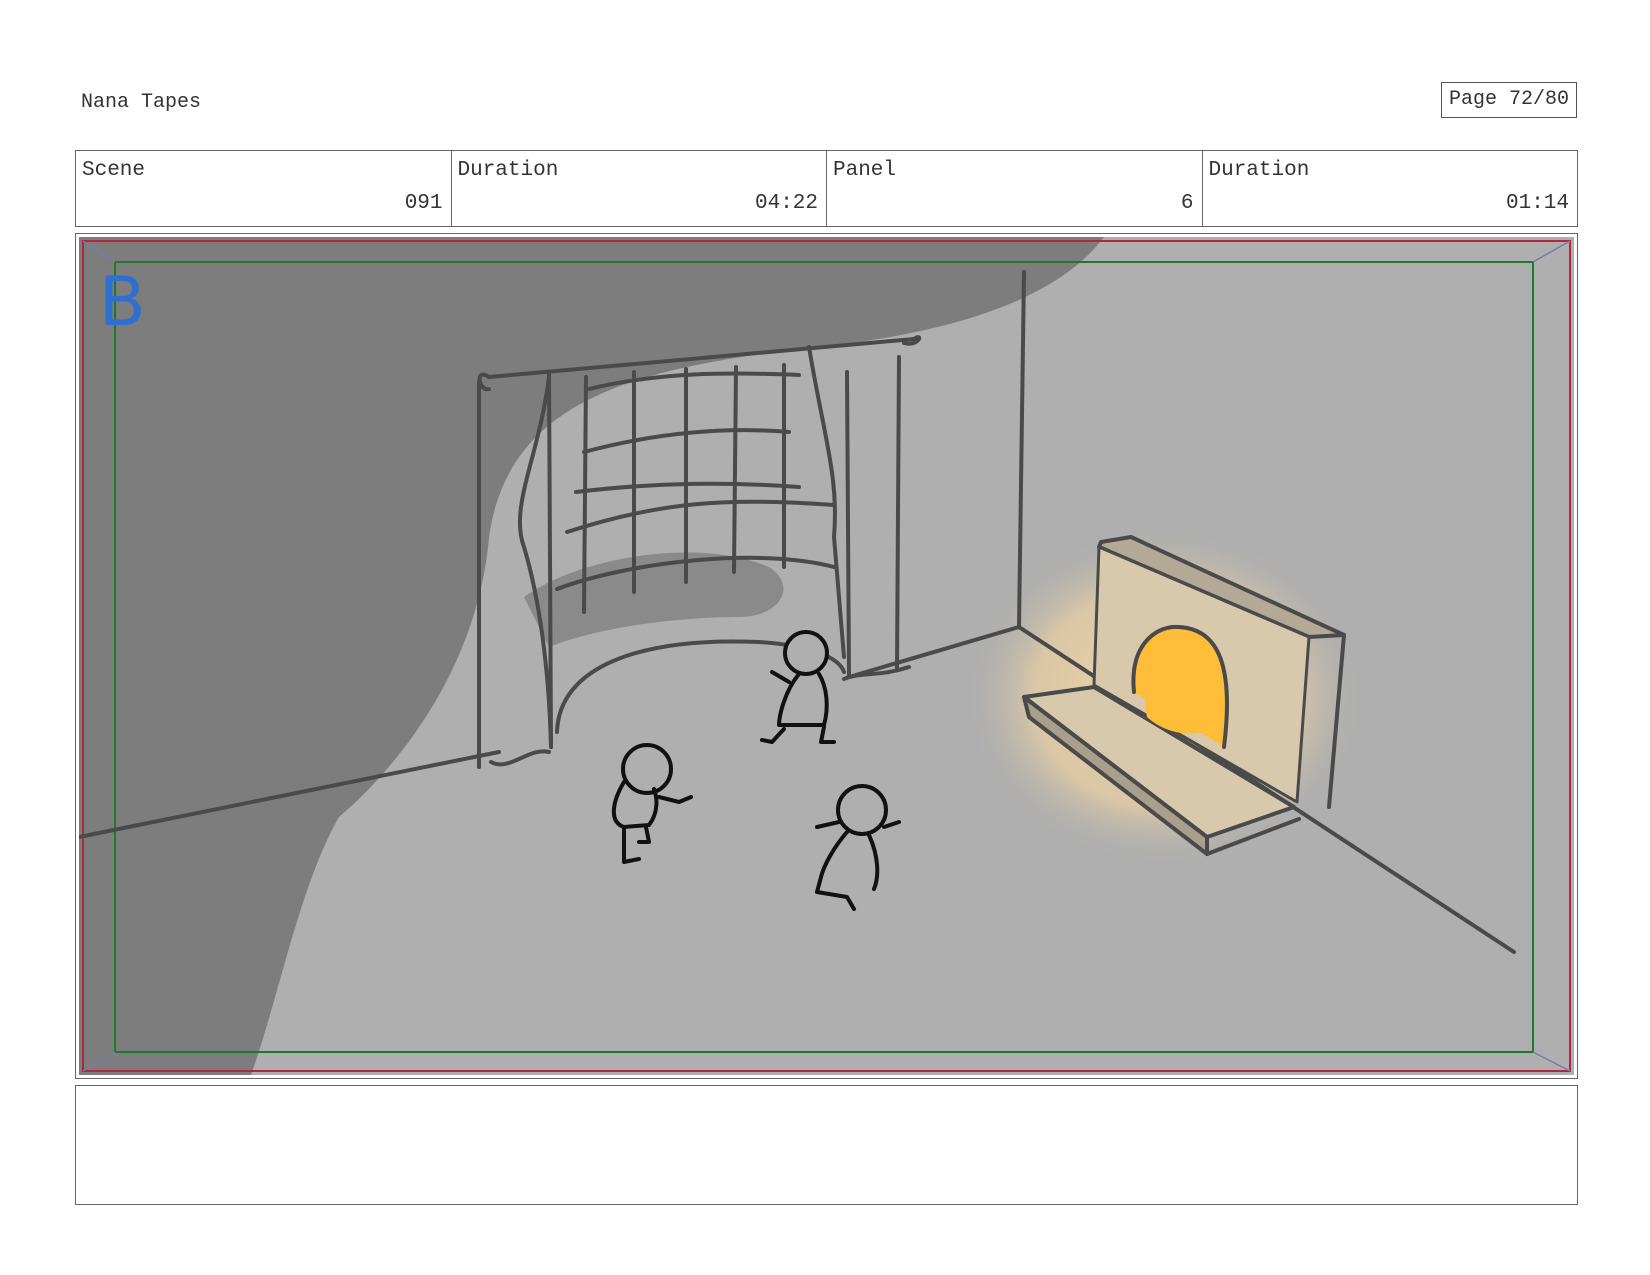 The image size is (1650, 1275). I want to click on notes-box, so click(826, 1145).